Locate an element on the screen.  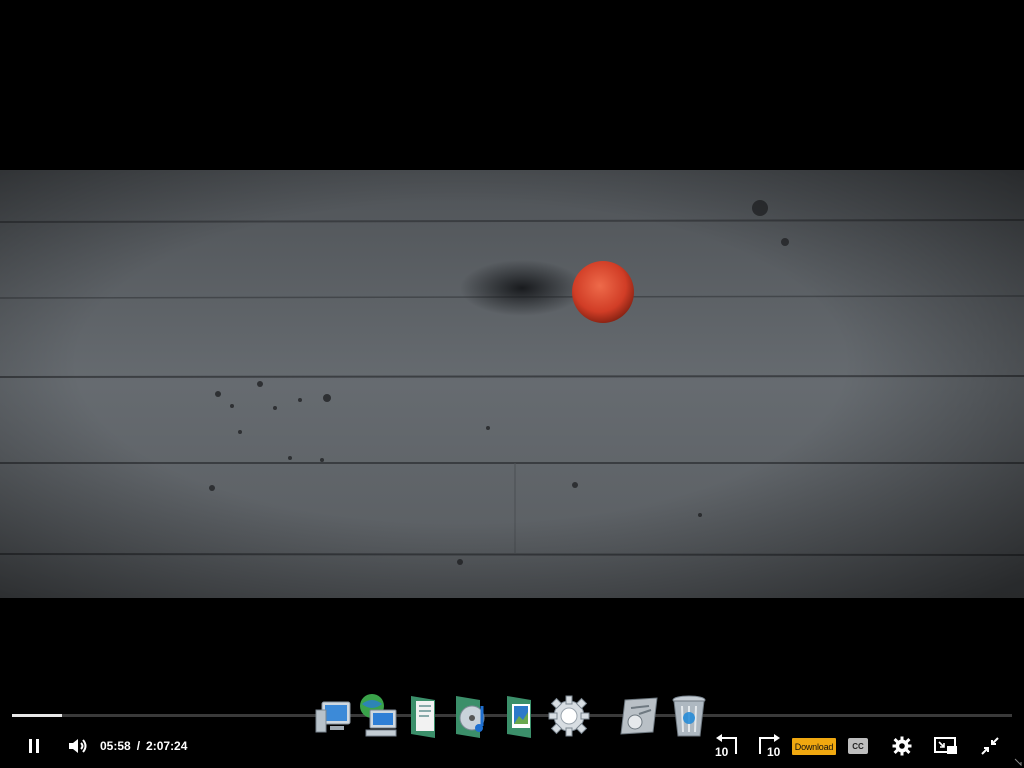
download-button: Download is located at coordinates (814, 746).